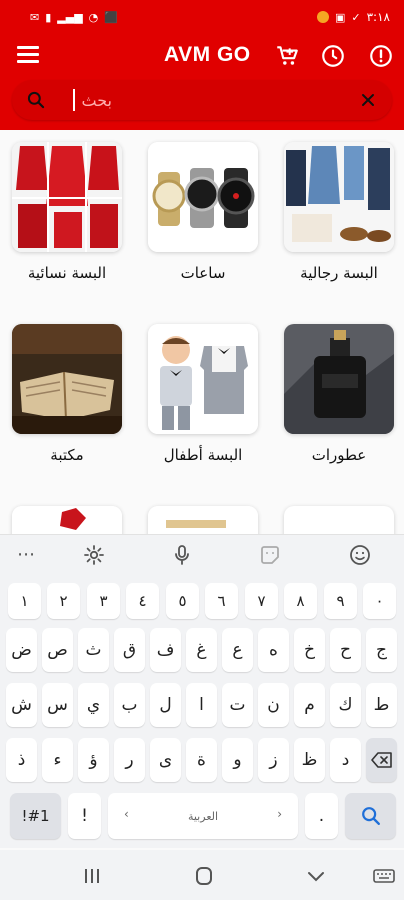 The height and width of the screenshot is (900, 404). I want to click on alert-icon, so click(381, 56).